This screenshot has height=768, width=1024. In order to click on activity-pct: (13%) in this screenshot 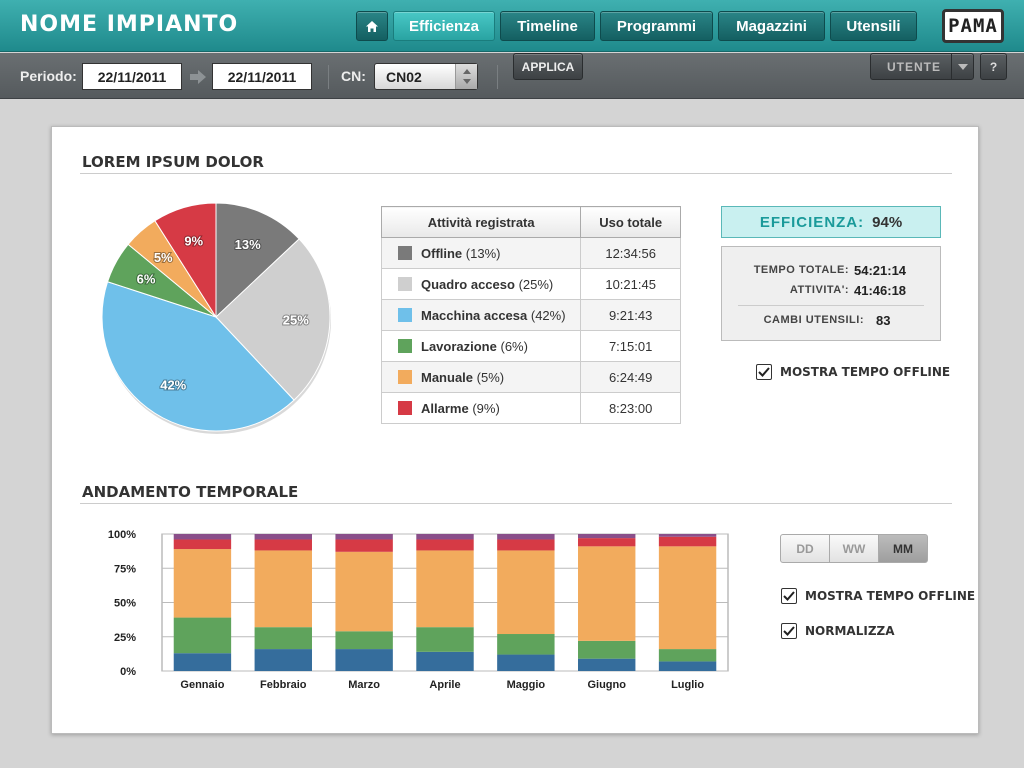, I will do `click(483, 253)`.